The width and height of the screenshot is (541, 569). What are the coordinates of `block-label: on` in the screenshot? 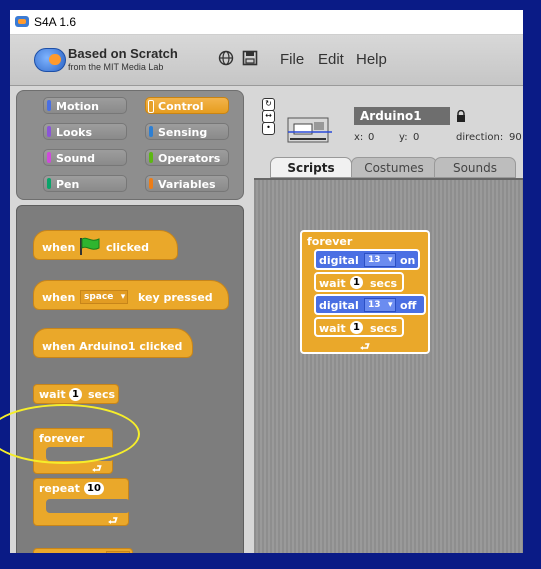 It's located at (408, 260).